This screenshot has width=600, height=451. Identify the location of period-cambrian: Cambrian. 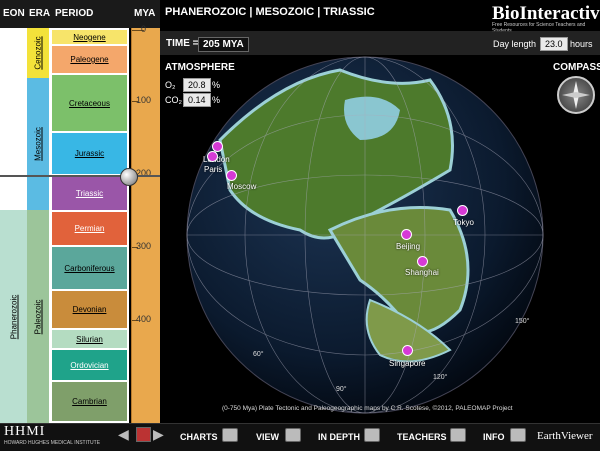
(89, 402).